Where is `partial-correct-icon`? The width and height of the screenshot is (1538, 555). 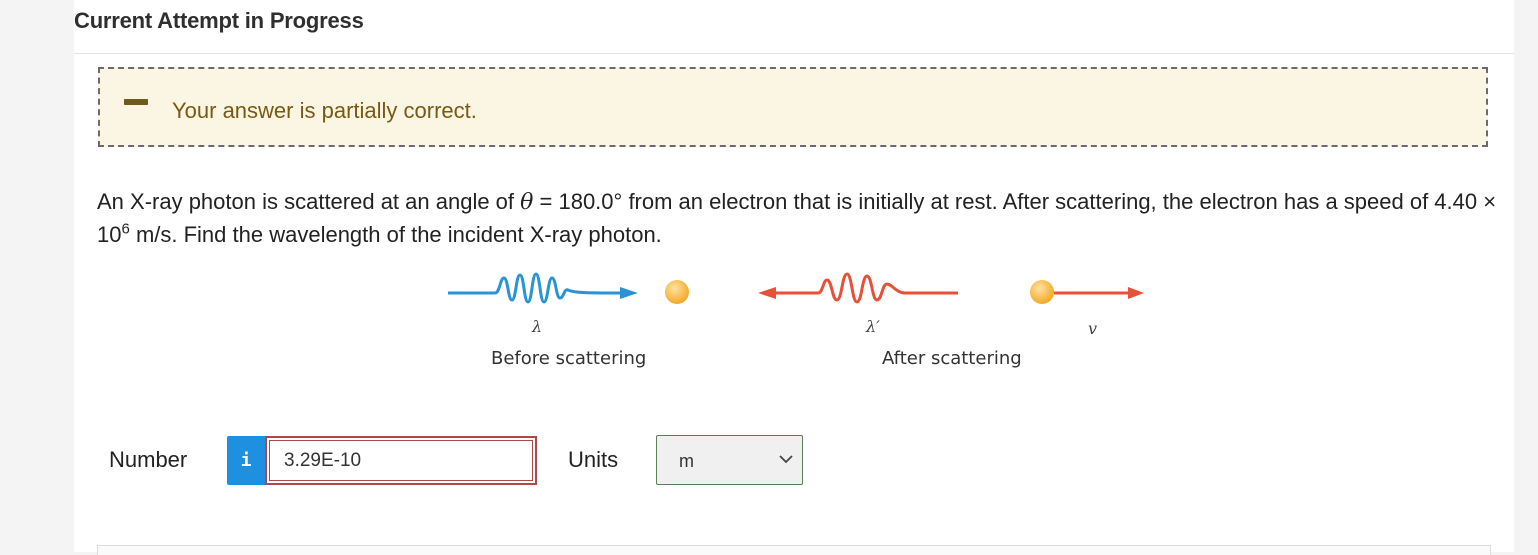
partial-correct-icon is located at coordinates (136, 102).